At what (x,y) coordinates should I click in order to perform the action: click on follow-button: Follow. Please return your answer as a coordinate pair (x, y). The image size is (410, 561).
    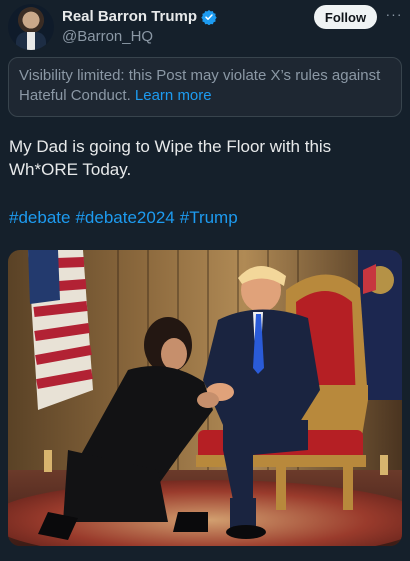
    Looking at the image, I should click on (345, 17).